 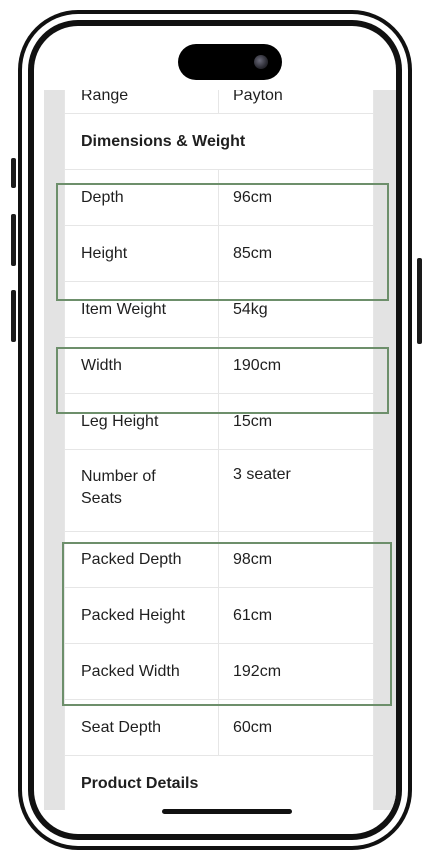 What do you see at coordinates (13, 173) in the screenshot?
I see `mute-switch` at bounding box center [13, 173].